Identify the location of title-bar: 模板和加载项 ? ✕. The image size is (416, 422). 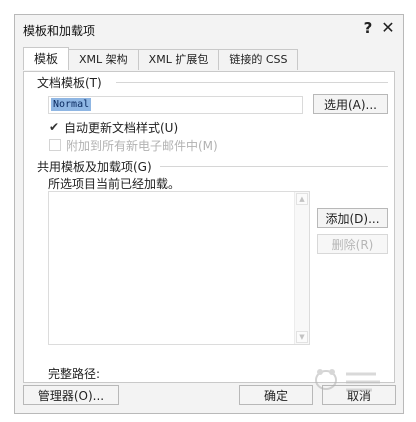
(209, 29).